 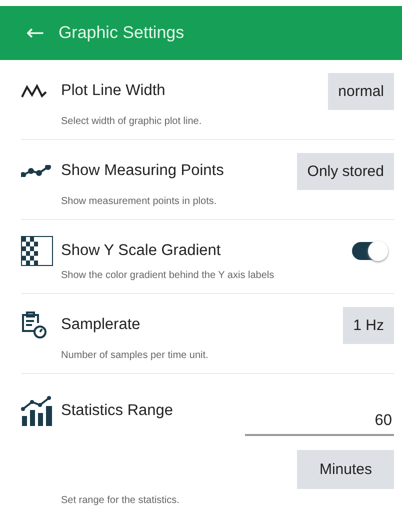 I want to click on value-button: normal, so click(x=361, y=91).